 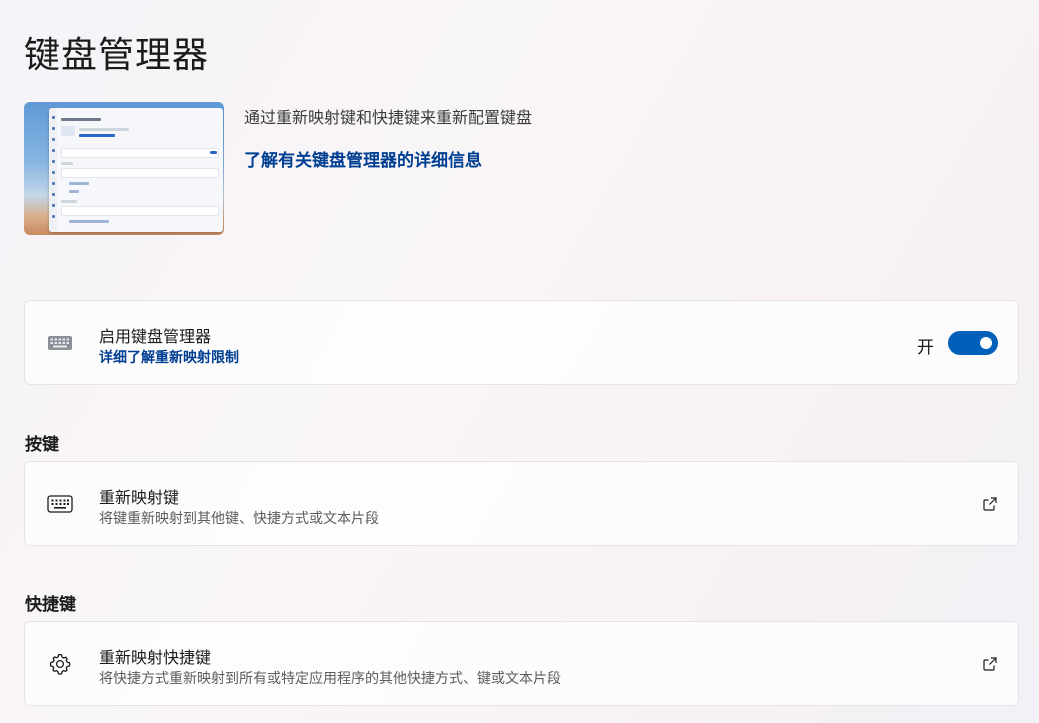 I want to click on hero-screenshot-thumbnail, so click(x=136, y=170).